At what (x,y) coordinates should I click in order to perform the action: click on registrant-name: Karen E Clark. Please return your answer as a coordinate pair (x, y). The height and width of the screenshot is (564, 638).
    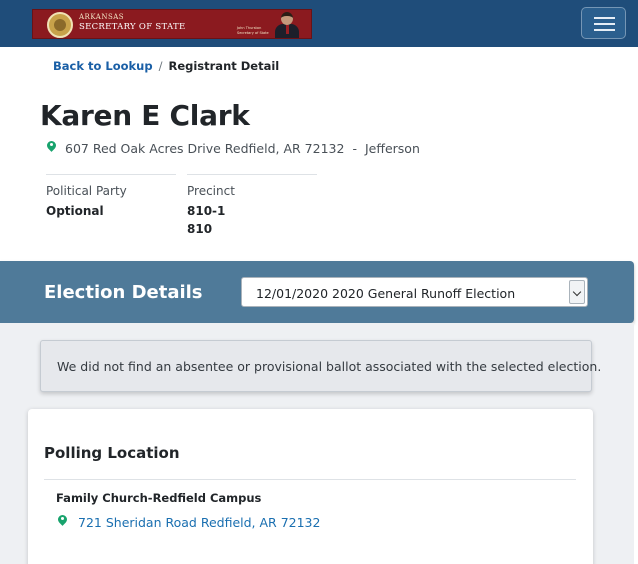
    Looking at the image, I should click on (145, 115).